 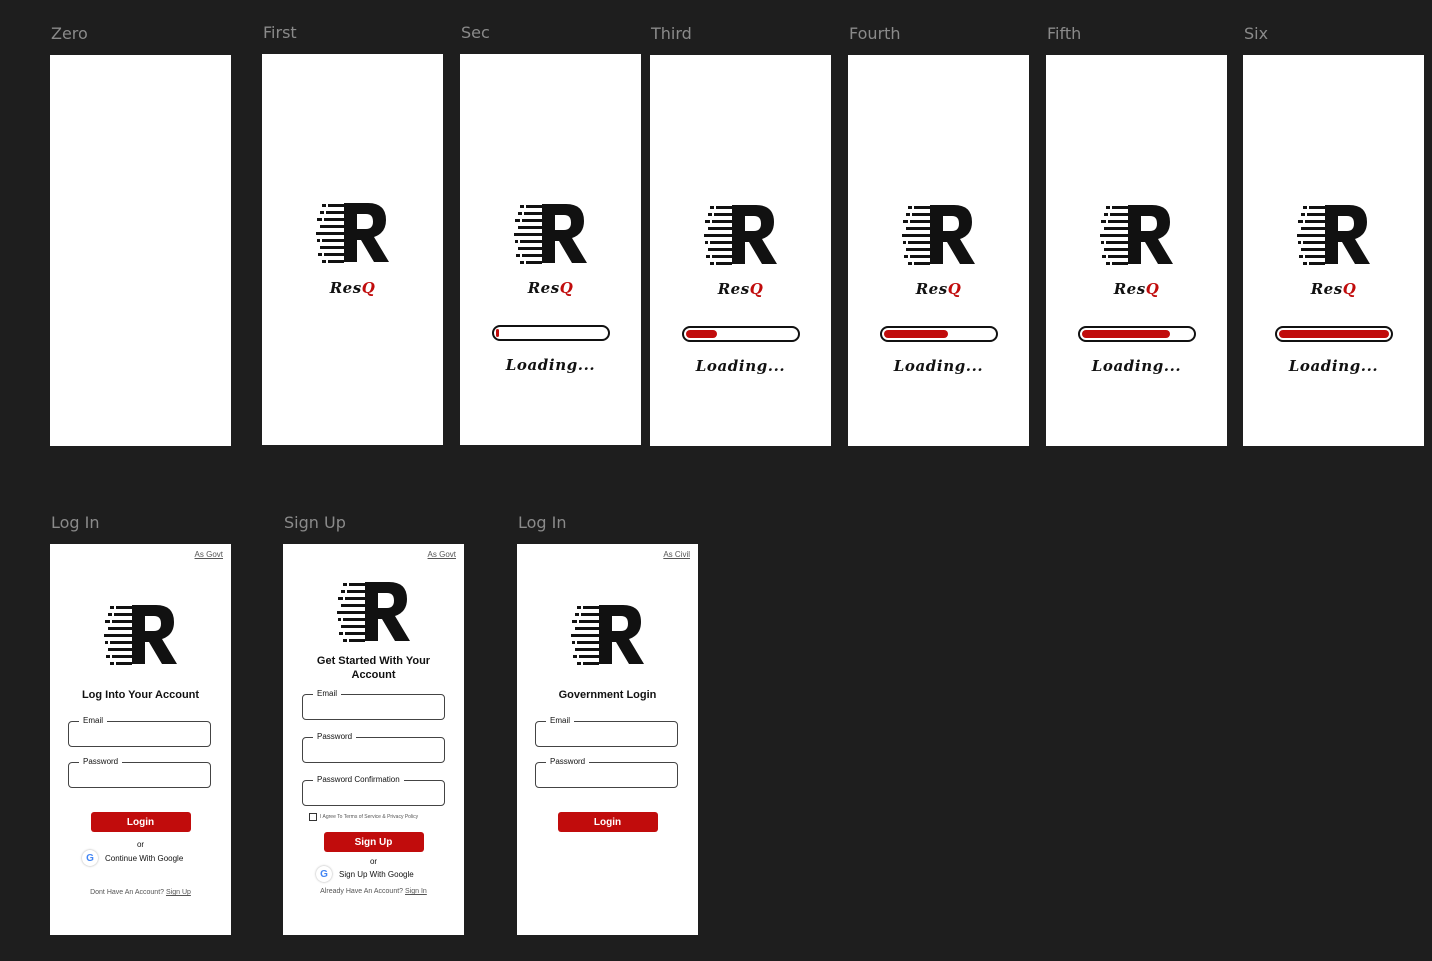 I want to click on frame-label-sec: Sec, so click(x=475, y=32).